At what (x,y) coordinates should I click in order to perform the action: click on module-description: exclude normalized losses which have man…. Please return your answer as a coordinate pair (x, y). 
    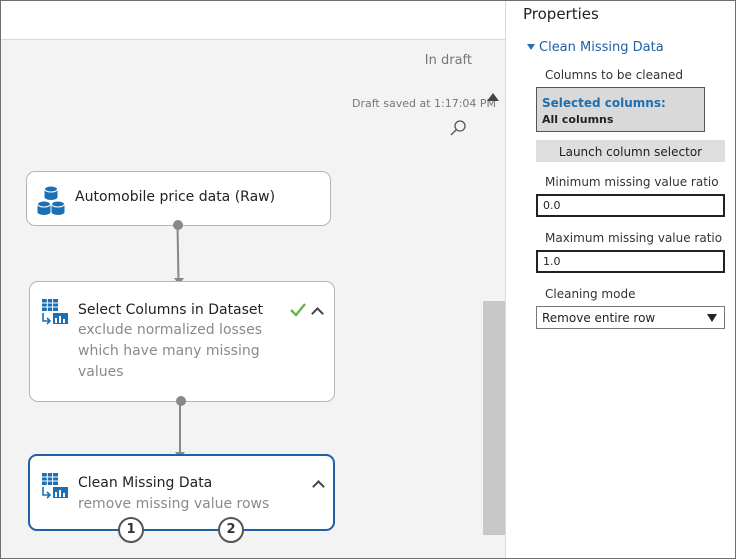
    Looking at the image, I should click on (170, 351).